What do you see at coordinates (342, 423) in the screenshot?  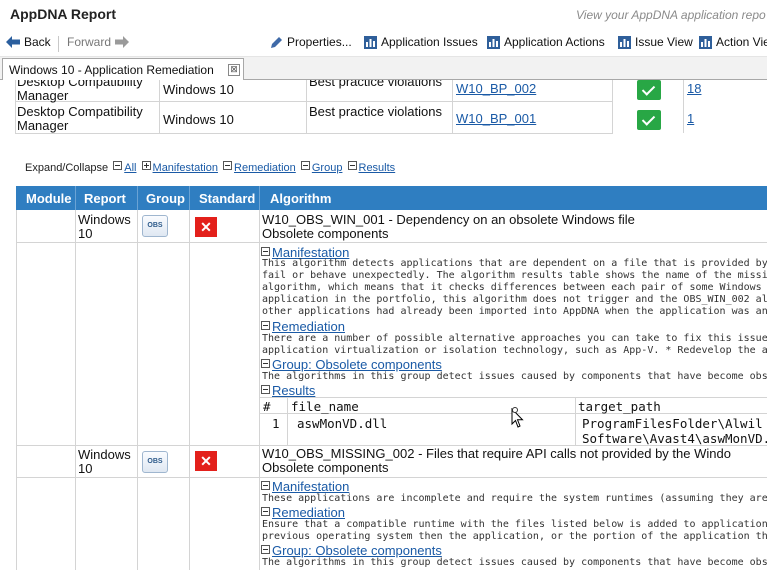 I see `results-row-file-name: aswMonVD.dll` at bounding box center [342, 423].